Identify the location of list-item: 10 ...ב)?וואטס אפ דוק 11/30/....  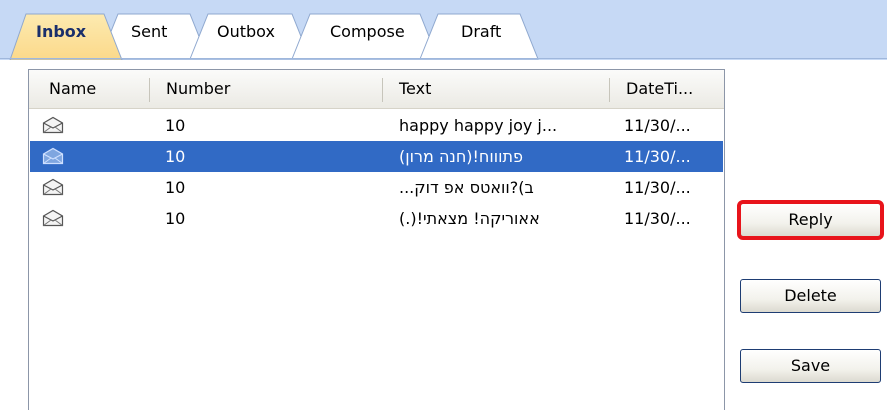
(376, 187).